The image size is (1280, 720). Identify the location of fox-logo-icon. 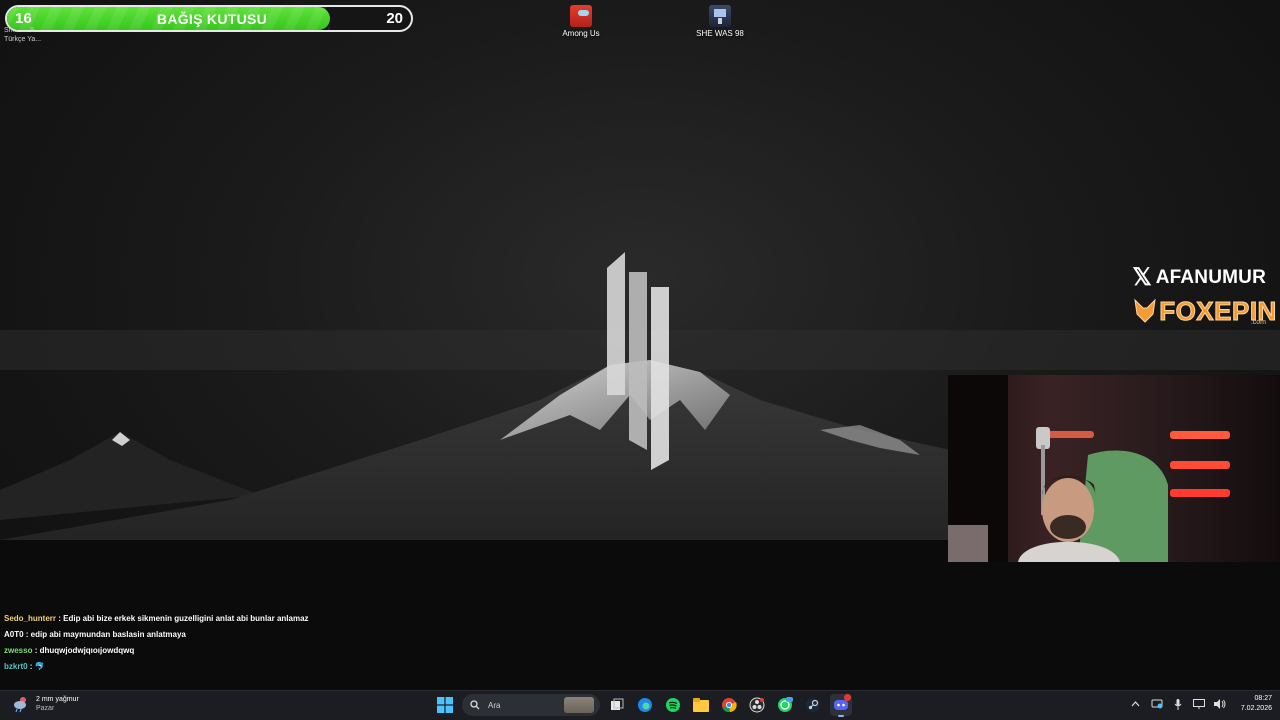
(1145, 310).